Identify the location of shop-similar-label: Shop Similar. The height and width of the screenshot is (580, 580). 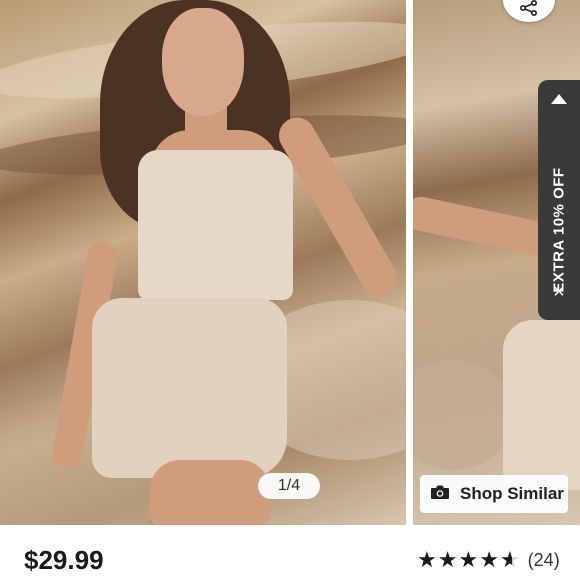
(512, 493).